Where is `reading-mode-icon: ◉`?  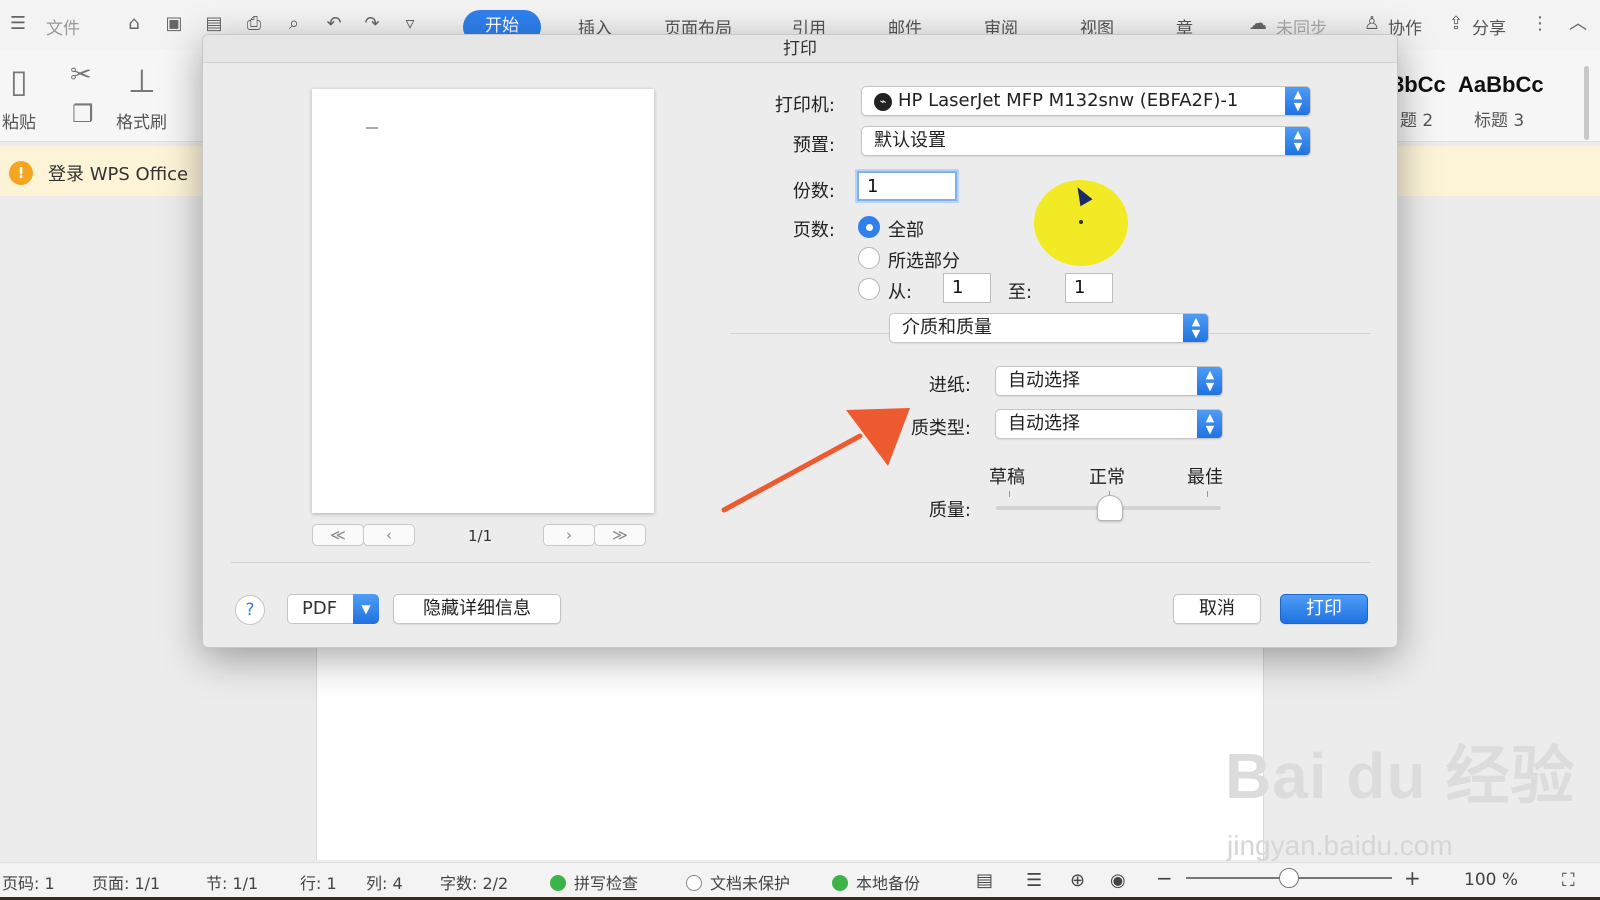 reading-mode-icon: ◉ is located at coordinates (1118, 880).